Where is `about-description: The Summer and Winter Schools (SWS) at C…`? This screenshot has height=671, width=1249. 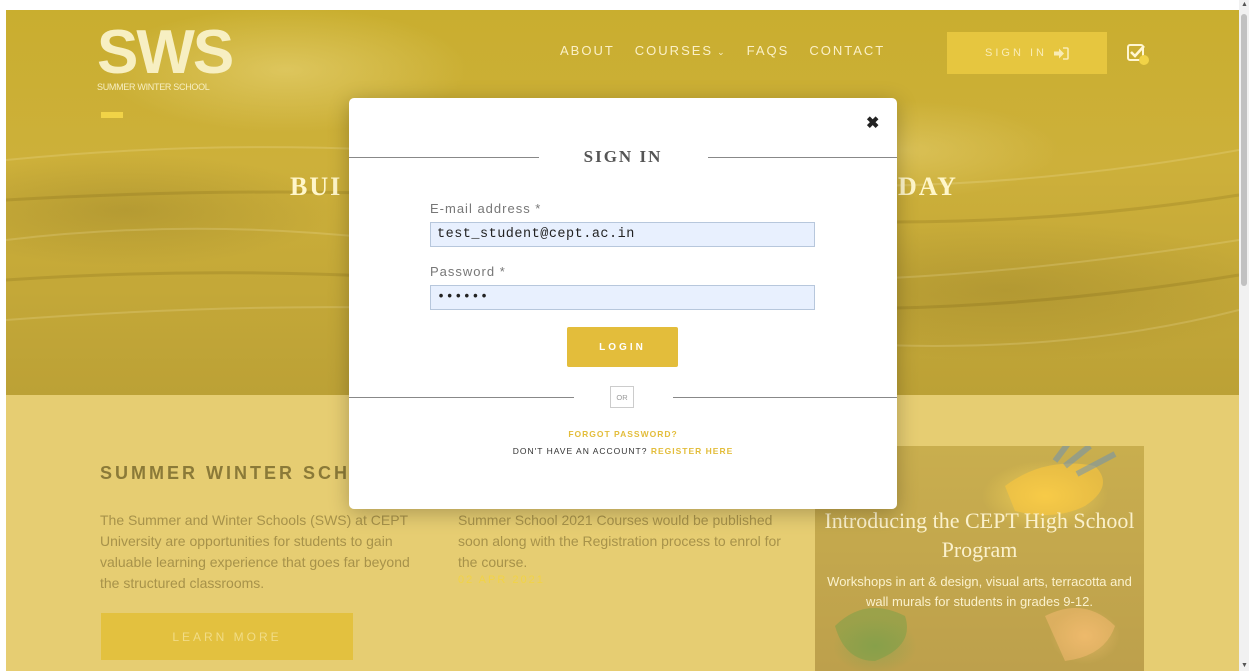
about-description: The Summer and Winter Schools (SWS) at C… is located at coordinates (255, 551).